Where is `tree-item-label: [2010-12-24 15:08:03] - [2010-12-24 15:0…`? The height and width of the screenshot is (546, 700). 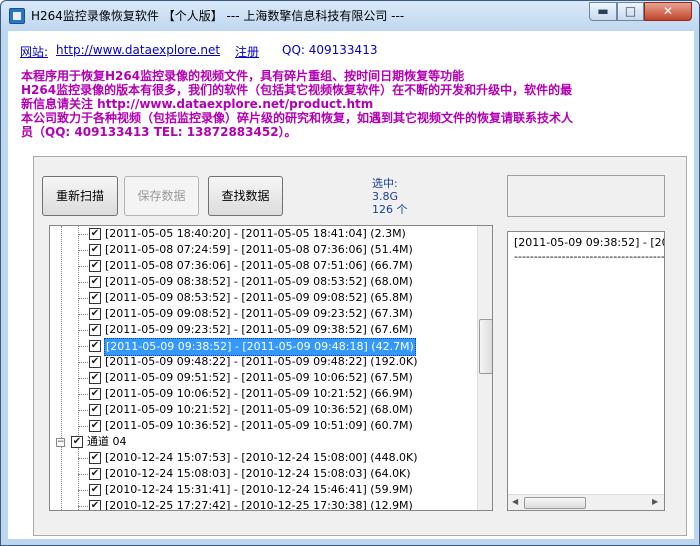
tree-item-label: [2010-12-24 15:08:03] - [2010-12-24 15:0… is located at coordinates (258, 473).